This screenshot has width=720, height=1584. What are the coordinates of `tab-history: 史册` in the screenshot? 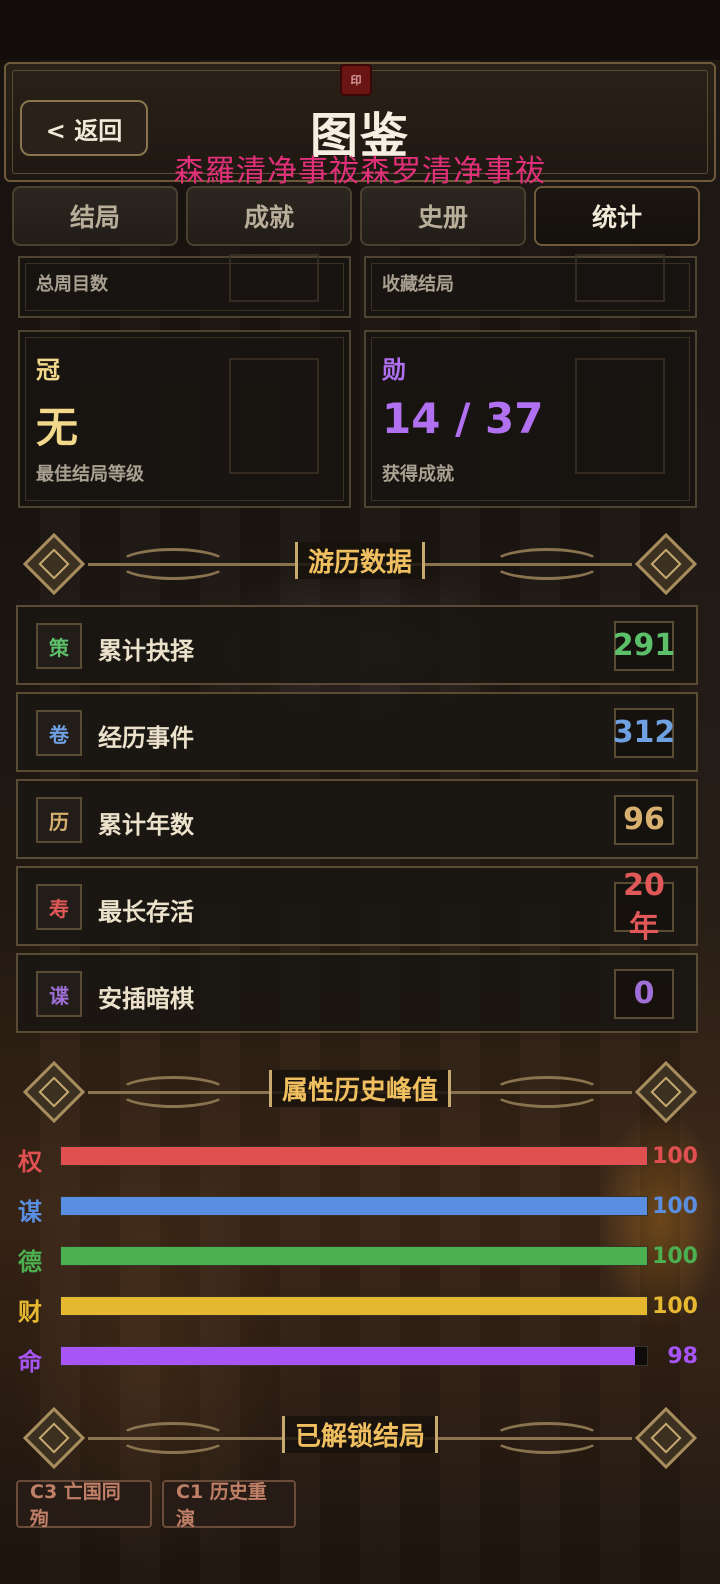 It's located at (443, 216).